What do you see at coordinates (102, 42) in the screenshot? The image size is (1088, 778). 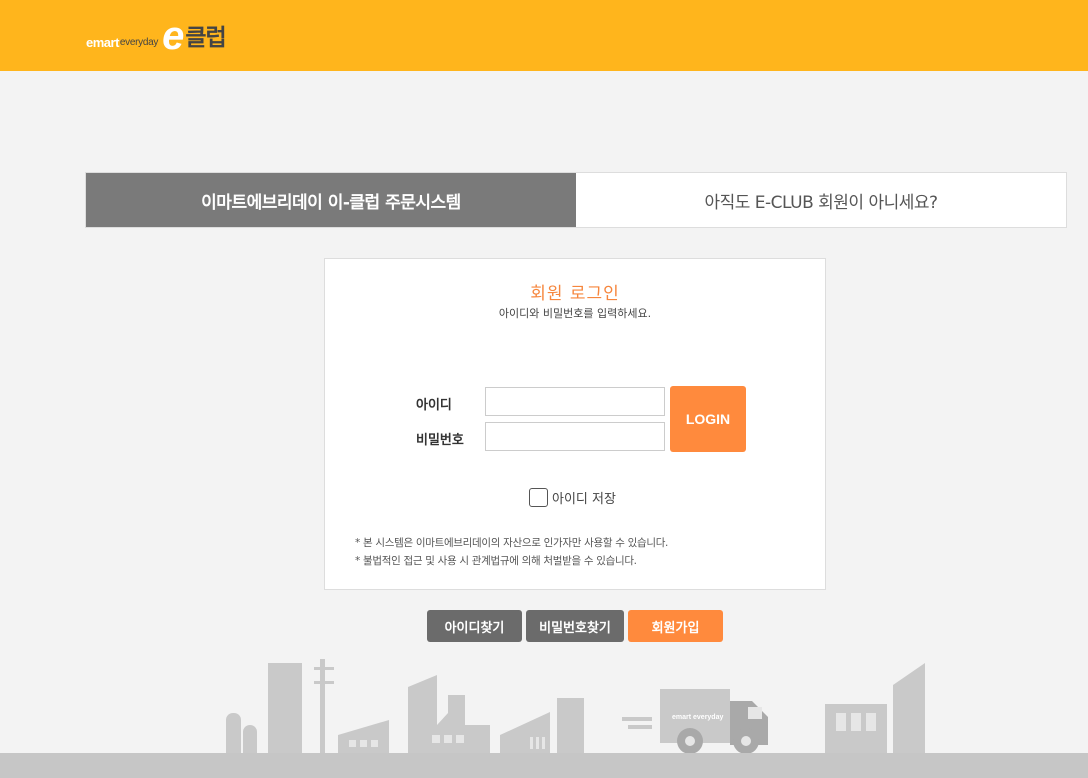 I see `logo-emart-text: emart` at bounding box center [102, 42].